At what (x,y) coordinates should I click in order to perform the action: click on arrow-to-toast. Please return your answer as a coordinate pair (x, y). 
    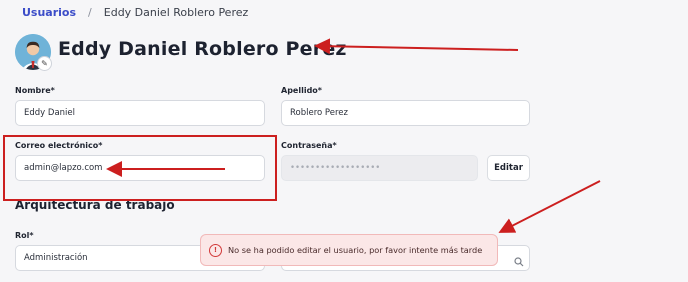
    Looking at the image, I should click on (549, 206).